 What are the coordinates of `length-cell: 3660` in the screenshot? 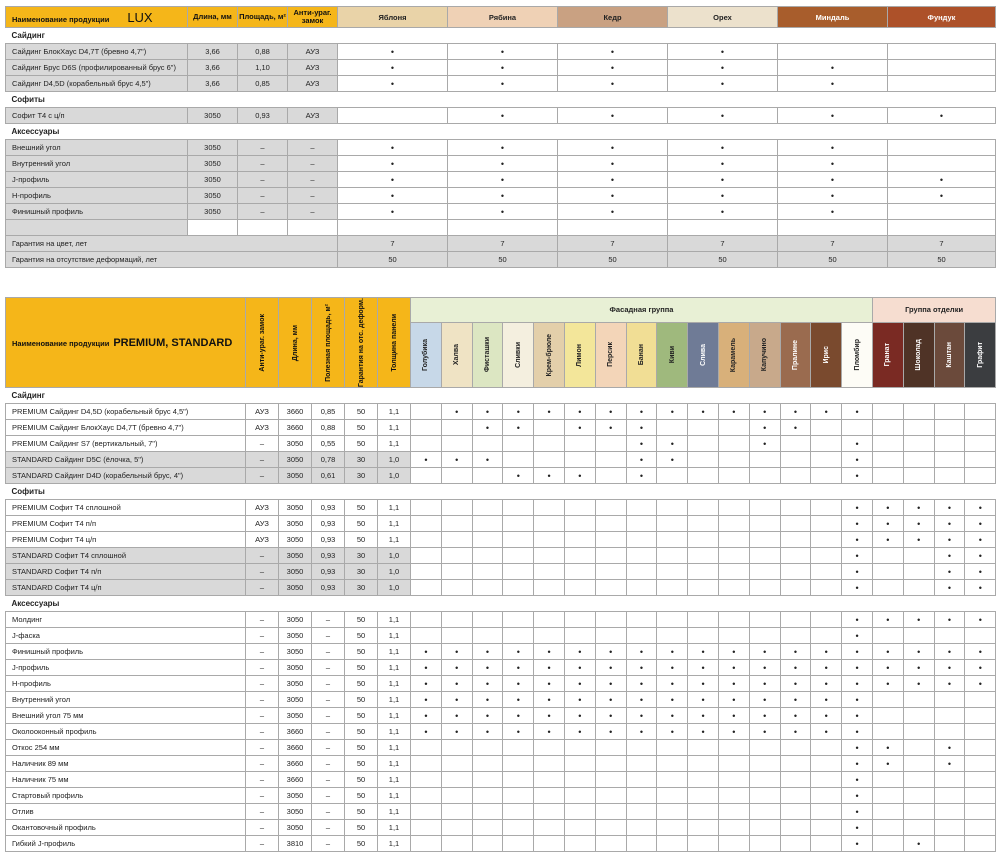 It's located at (295, 732).